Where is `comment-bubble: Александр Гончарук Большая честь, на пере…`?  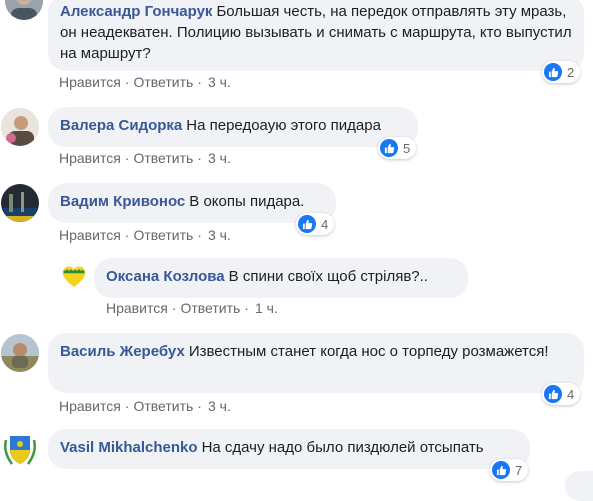 comment-bubble: Александр Гончарук Большая честь, на пере… is located at coordinates (316, 35).